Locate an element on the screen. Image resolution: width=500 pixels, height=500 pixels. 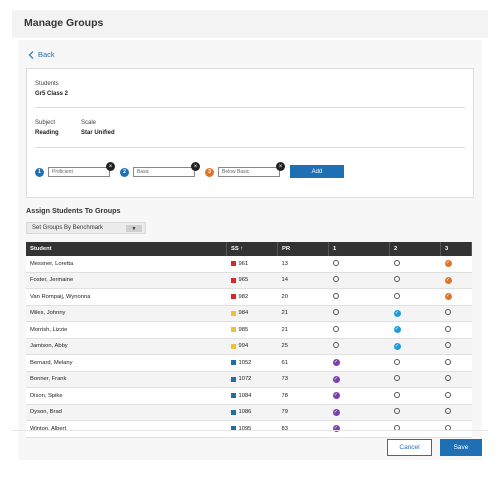
ss-cell: 1072 is located at coordinates (252, 379).